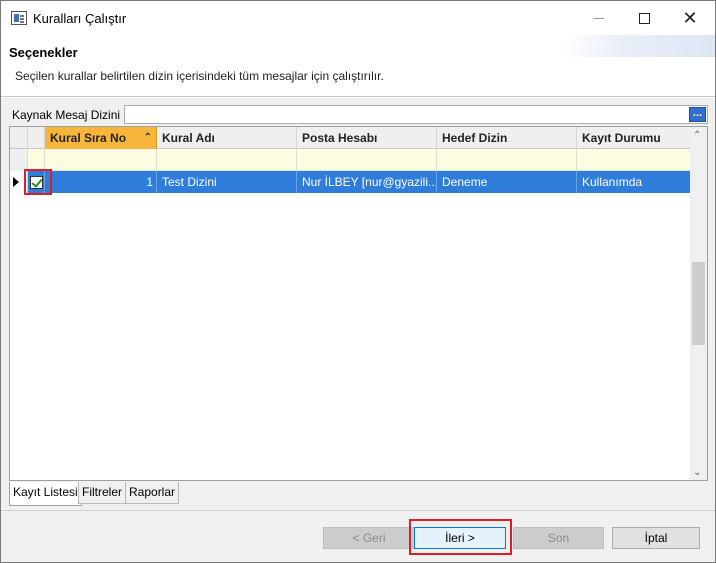 This screenshot has width=716, height=563. What do you see at coordinates (460, 537) in the screenshot?
I see `next-button-highlight-frame` at bounding box center [460, 537].